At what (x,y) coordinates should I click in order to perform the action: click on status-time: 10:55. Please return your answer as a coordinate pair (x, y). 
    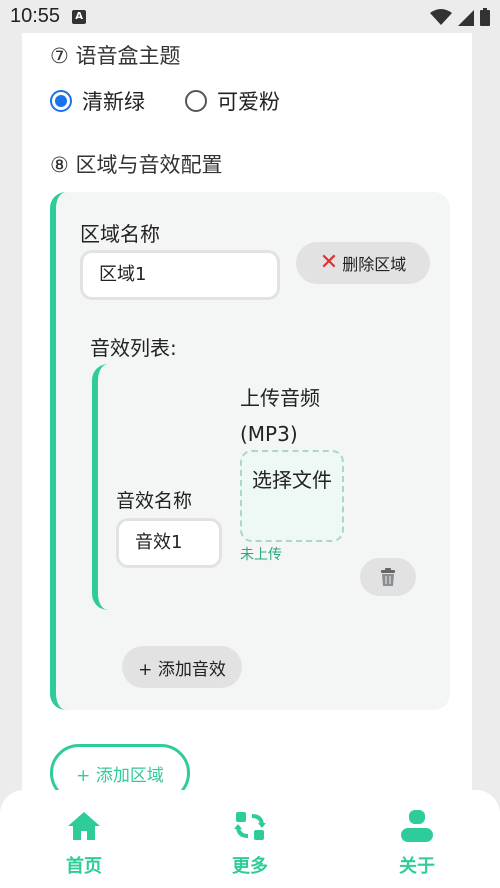
    Looking at the image, I should click on (35, 16).